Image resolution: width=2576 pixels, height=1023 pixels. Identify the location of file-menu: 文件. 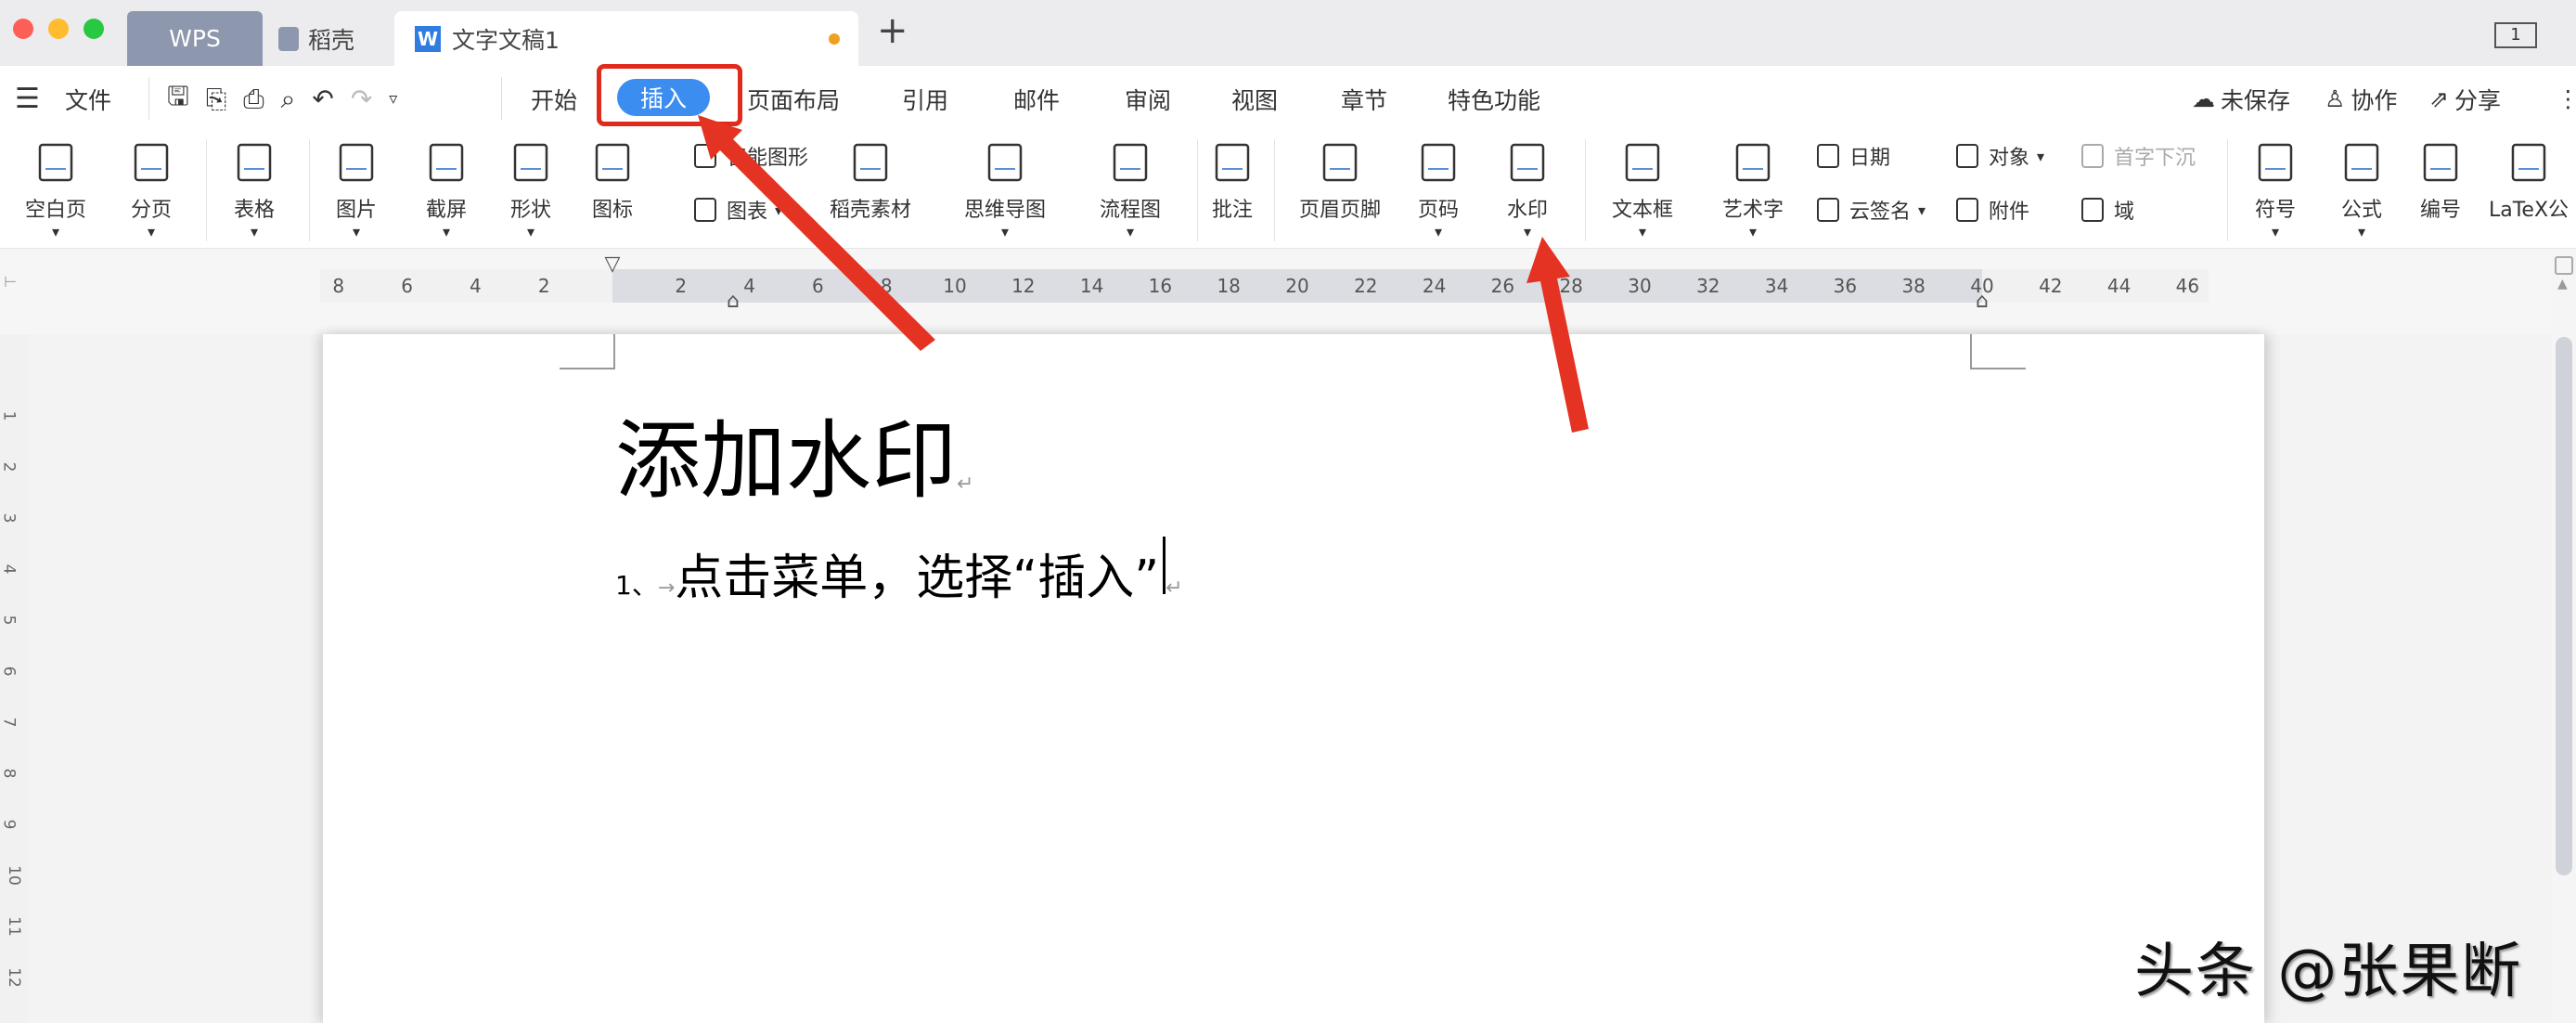
(88, 99).